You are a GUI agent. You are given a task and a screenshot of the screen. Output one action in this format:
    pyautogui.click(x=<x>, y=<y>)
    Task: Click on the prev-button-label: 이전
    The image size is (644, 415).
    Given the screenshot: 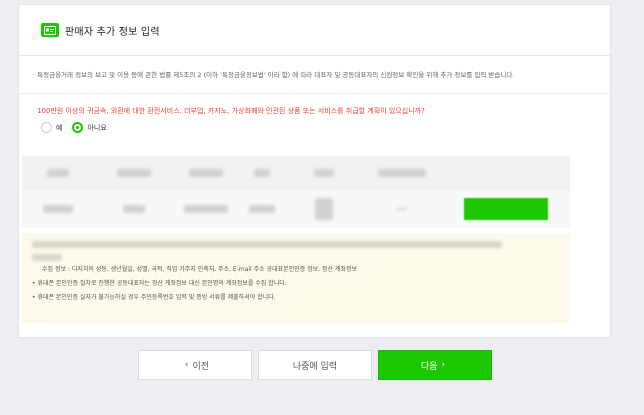 What is the action you would take?
    pyautogui.click(x=201, y=366)
    